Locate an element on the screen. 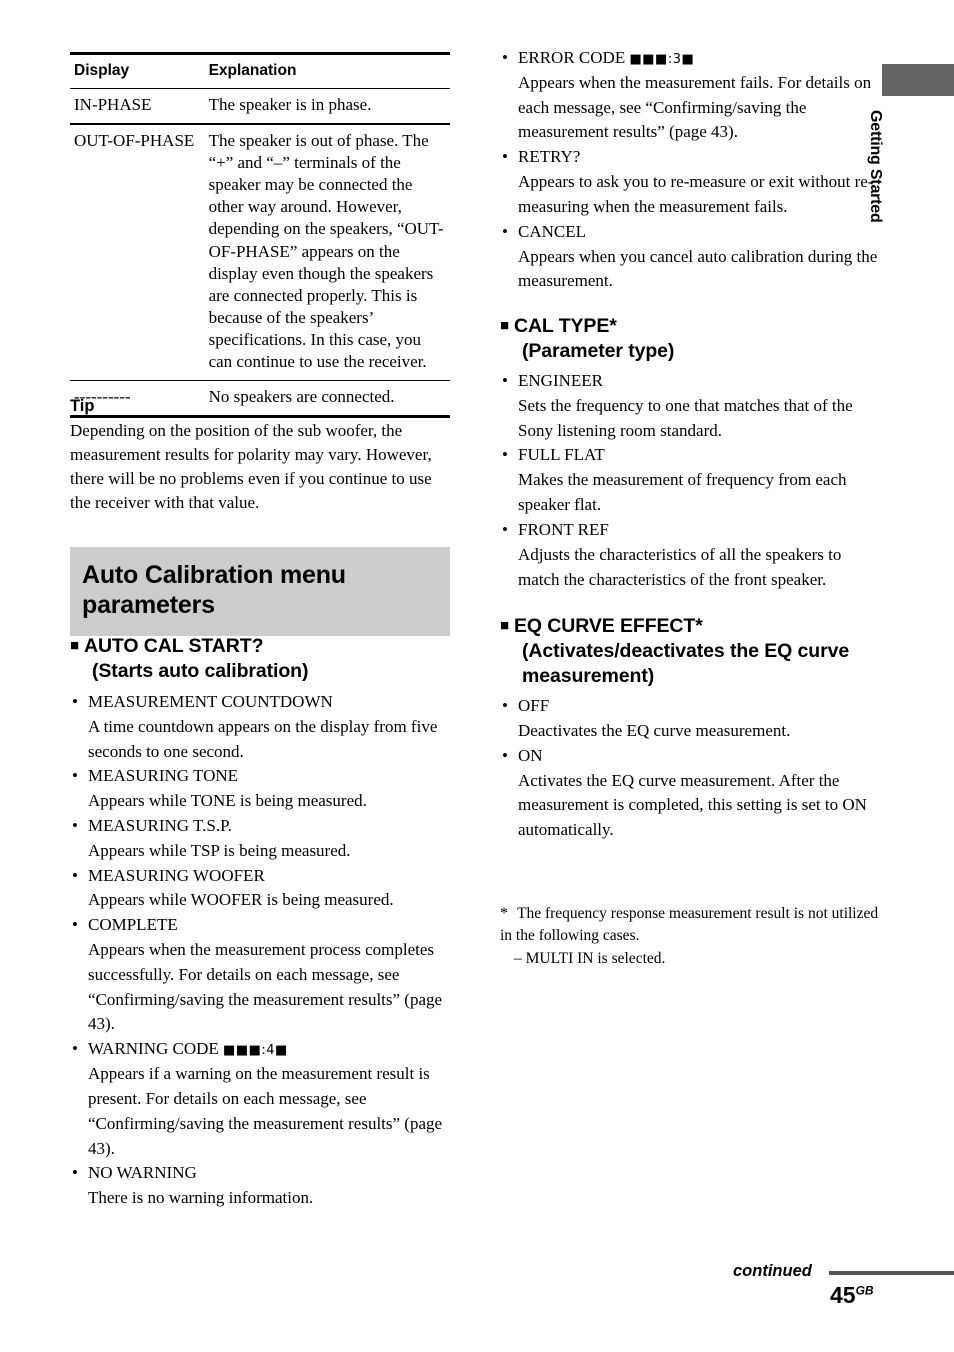 The image size is (954, 1352). heading-cal-type: ■ CAL TYPE* (Parameter type) is located at coordinates (691, 339).